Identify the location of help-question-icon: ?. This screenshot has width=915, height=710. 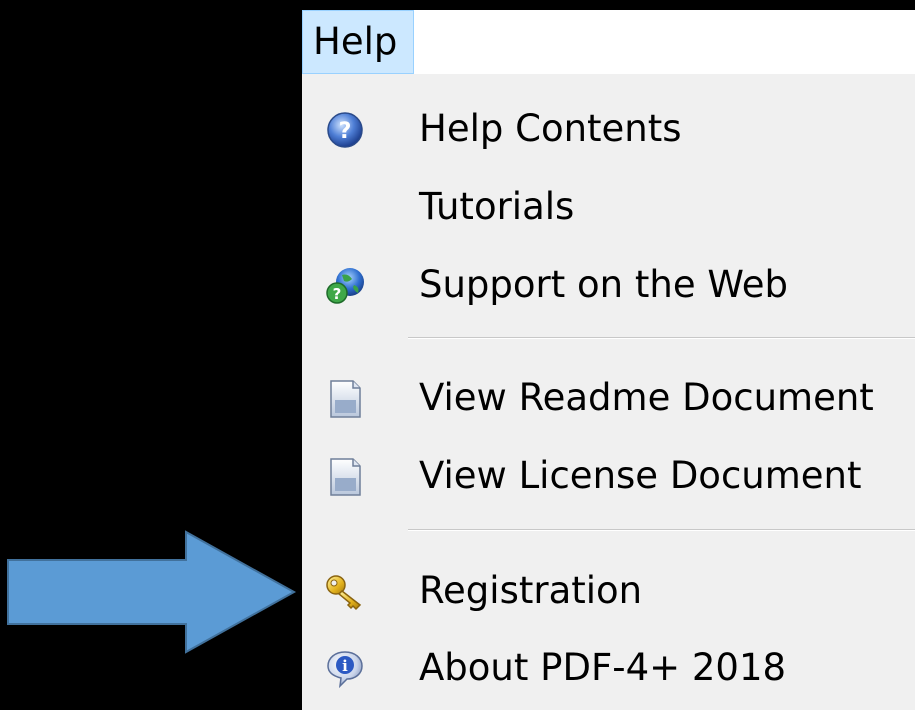
(345, 130).